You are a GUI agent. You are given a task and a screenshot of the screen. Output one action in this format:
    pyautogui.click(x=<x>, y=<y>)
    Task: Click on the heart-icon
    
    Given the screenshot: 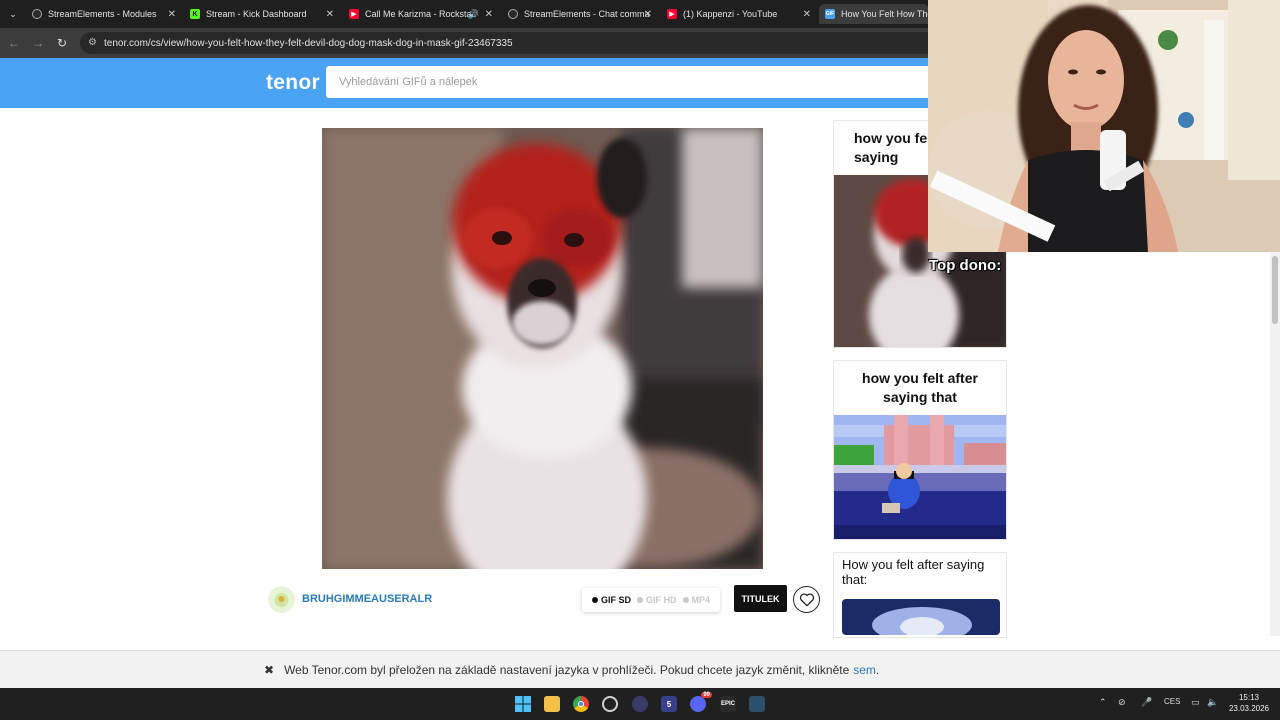 What is the action you would take?
    pyautogui.click(x=806, y=599)
    